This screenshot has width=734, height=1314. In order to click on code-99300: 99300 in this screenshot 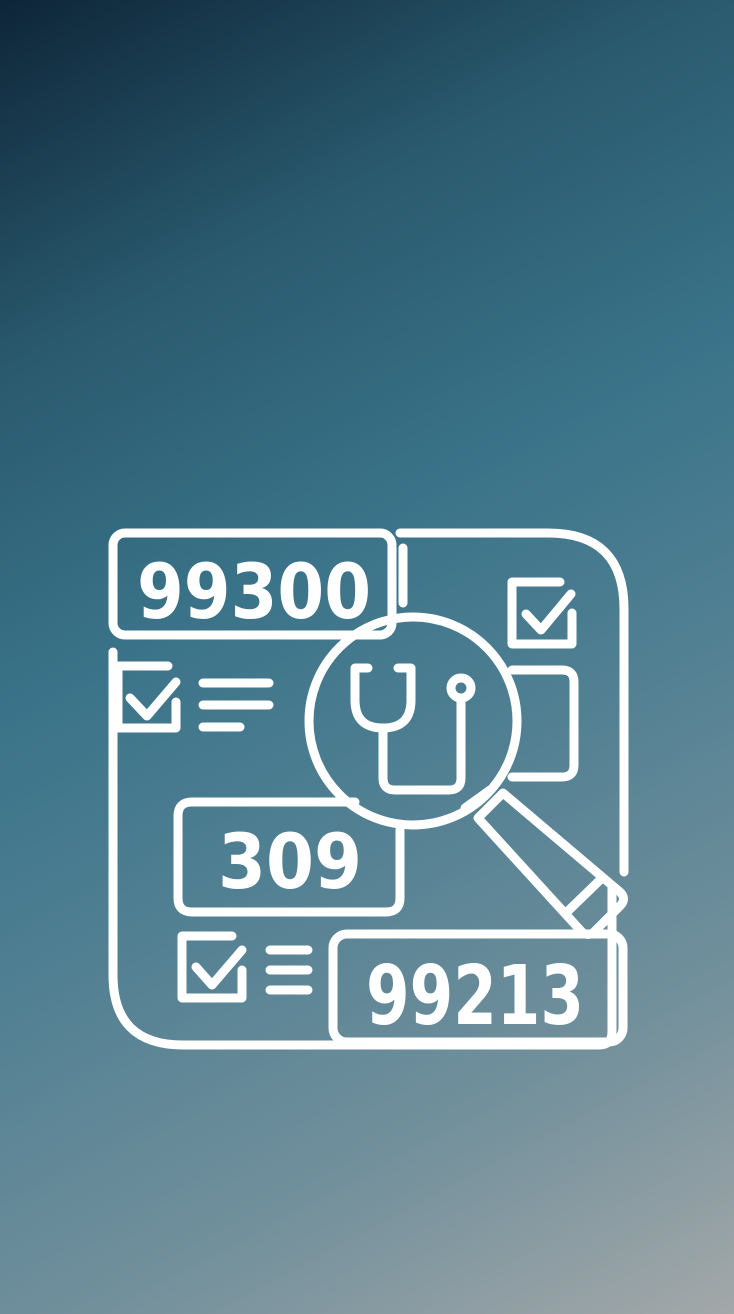, I will do `click(254, 591)`.